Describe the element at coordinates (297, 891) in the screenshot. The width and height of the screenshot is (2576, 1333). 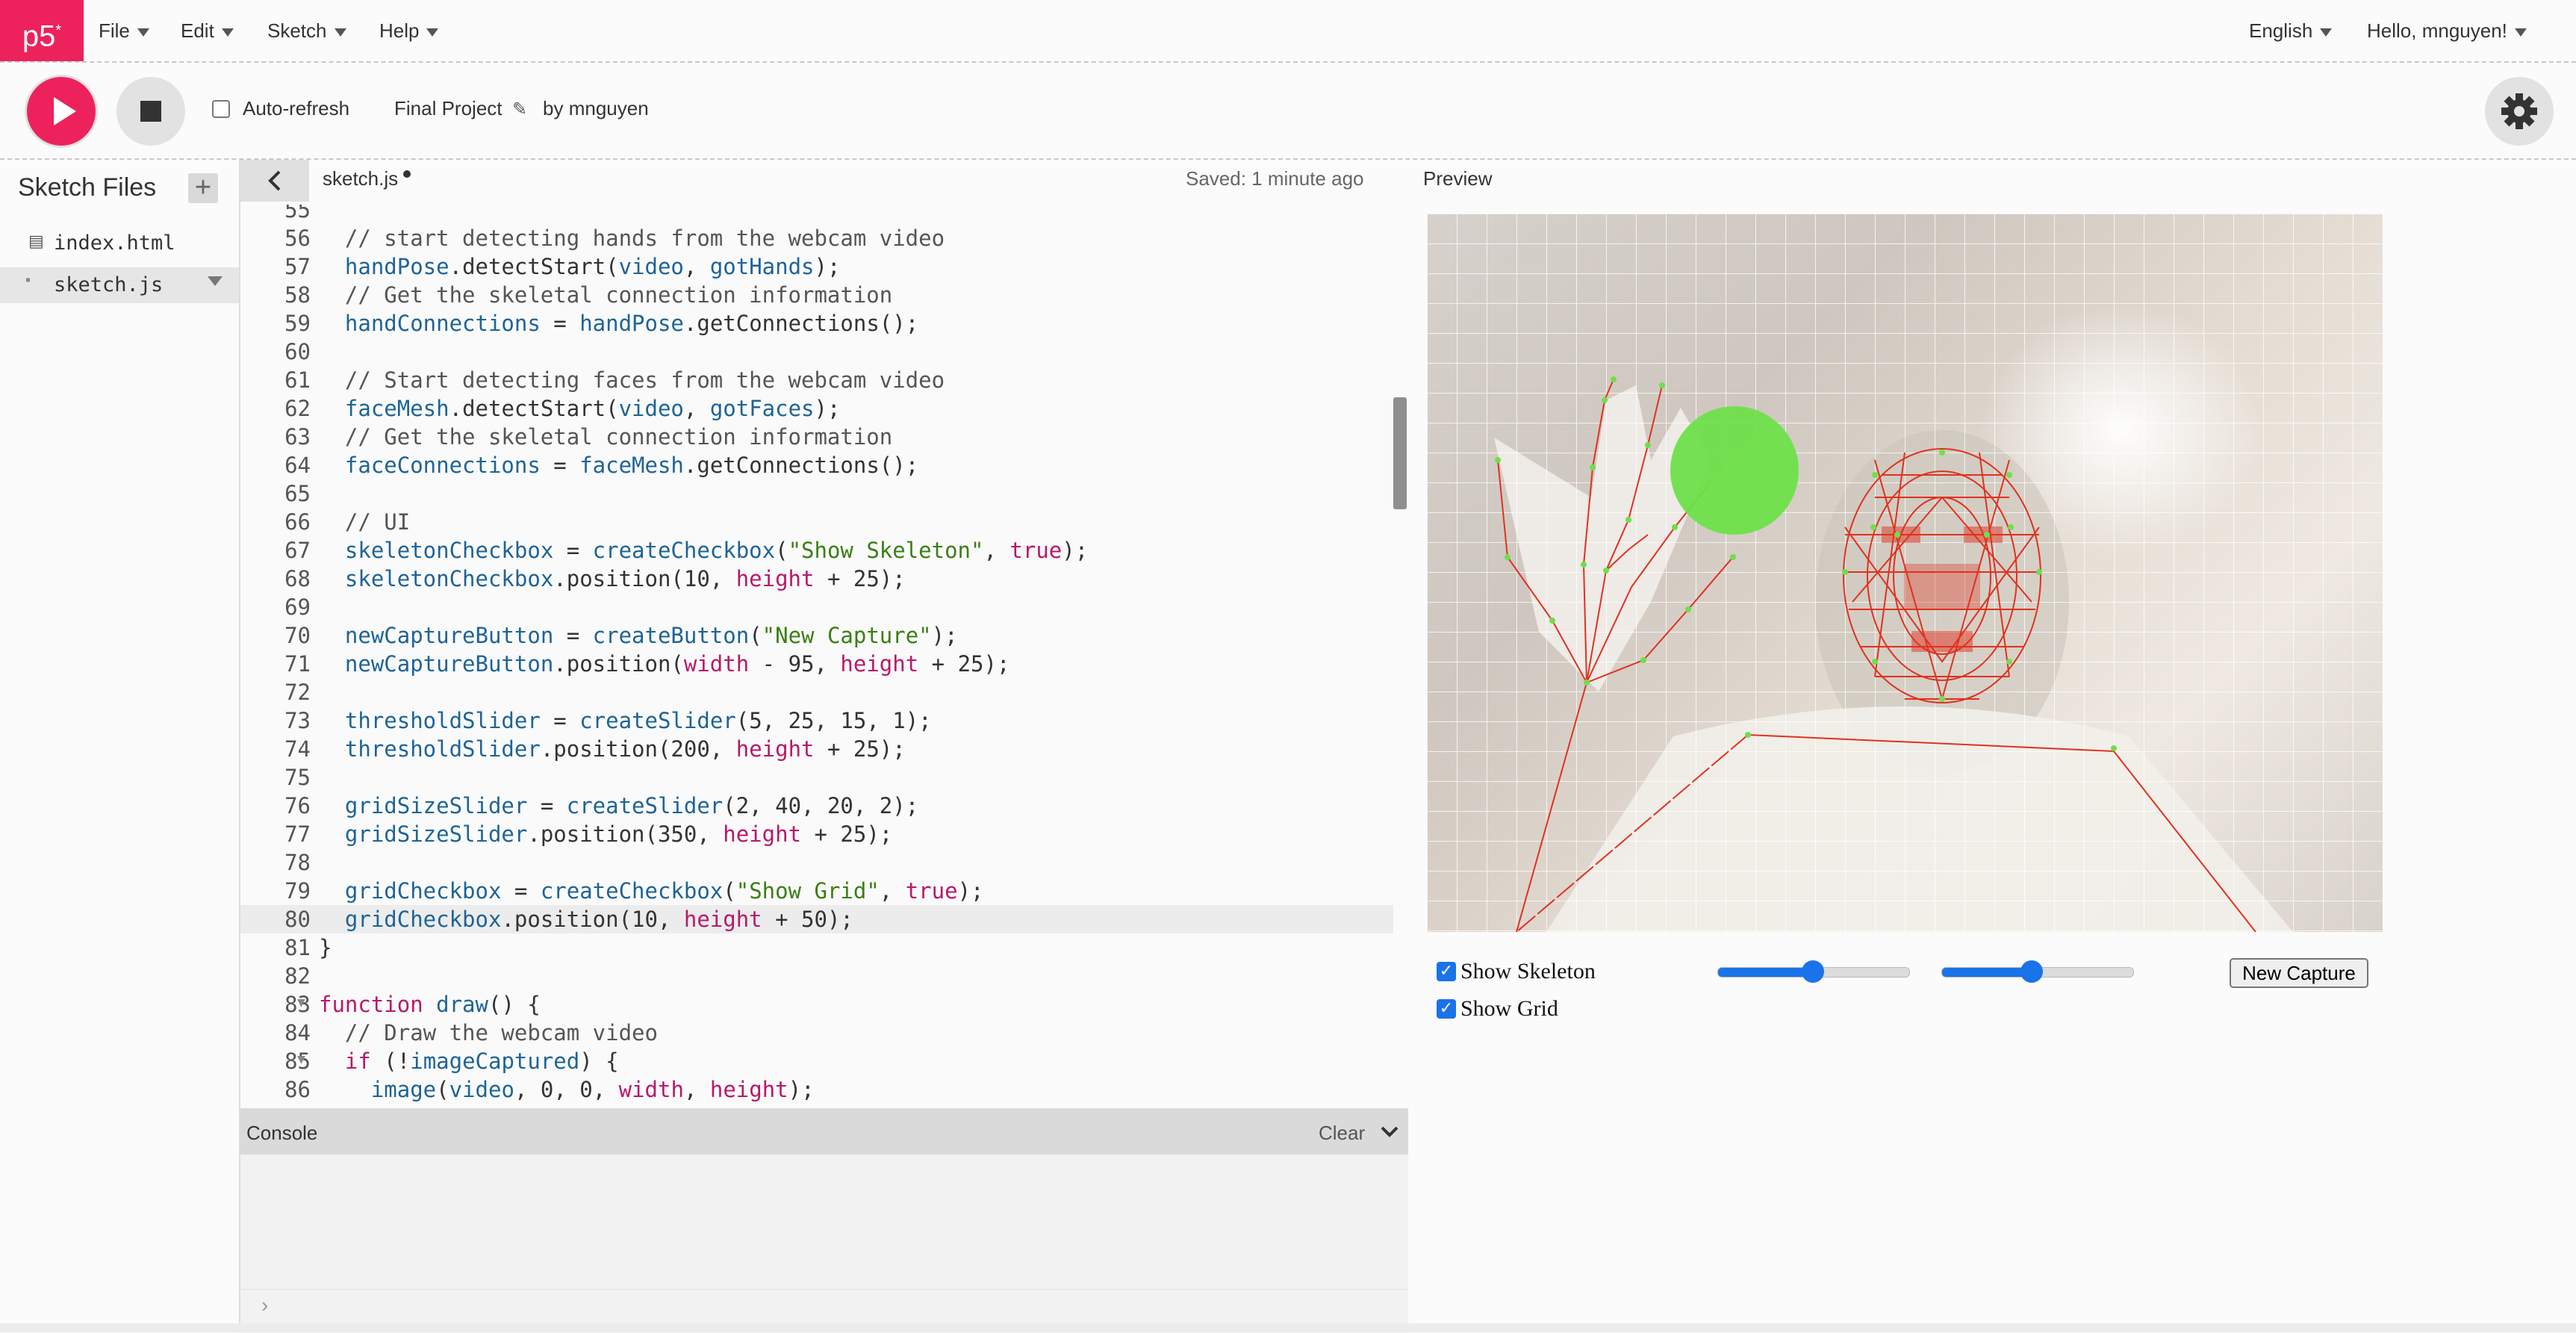
I see `line-number: 79` at that location.